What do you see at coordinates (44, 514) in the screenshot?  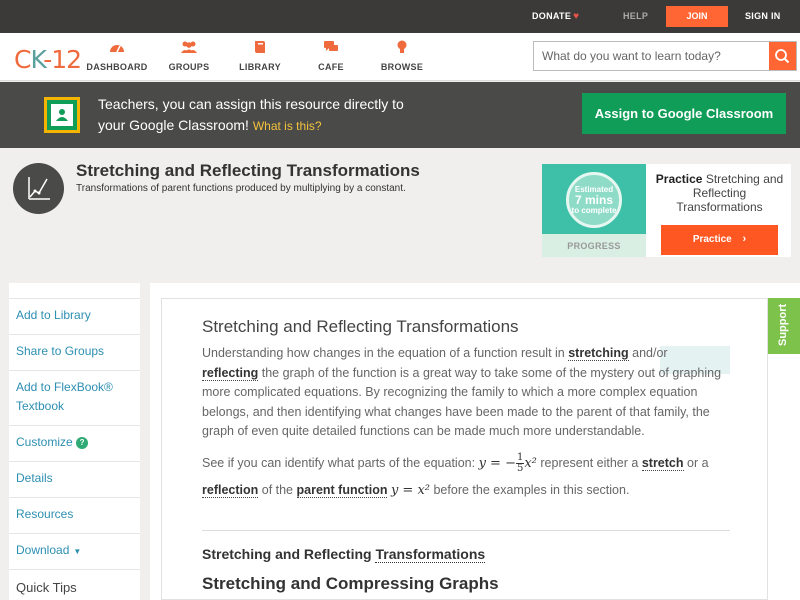 I see `sidebar-resources: Resources` at bounding box center [44, 514].